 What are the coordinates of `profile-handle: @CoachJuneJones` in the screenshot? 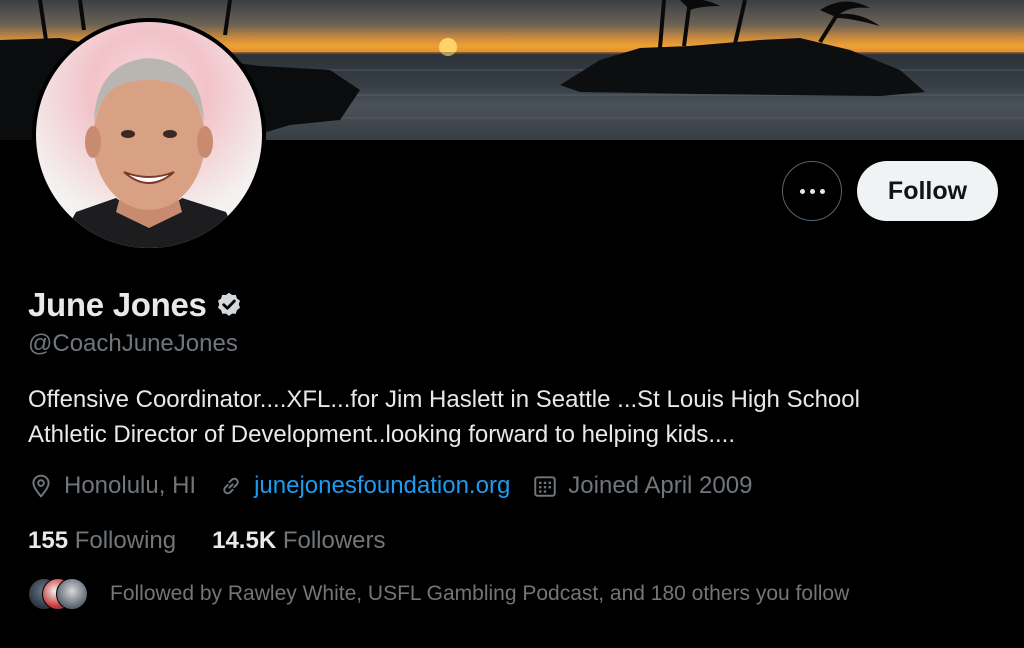 It's located at (133, 343).